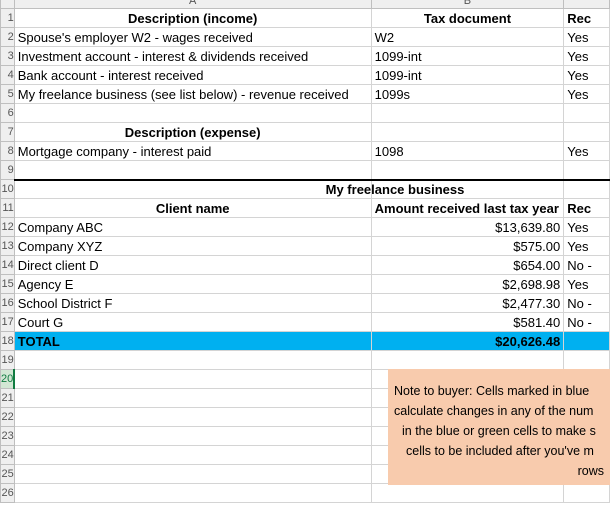 The image size is (610, 507). I want to click on row-header: 12, so click(7, 227).